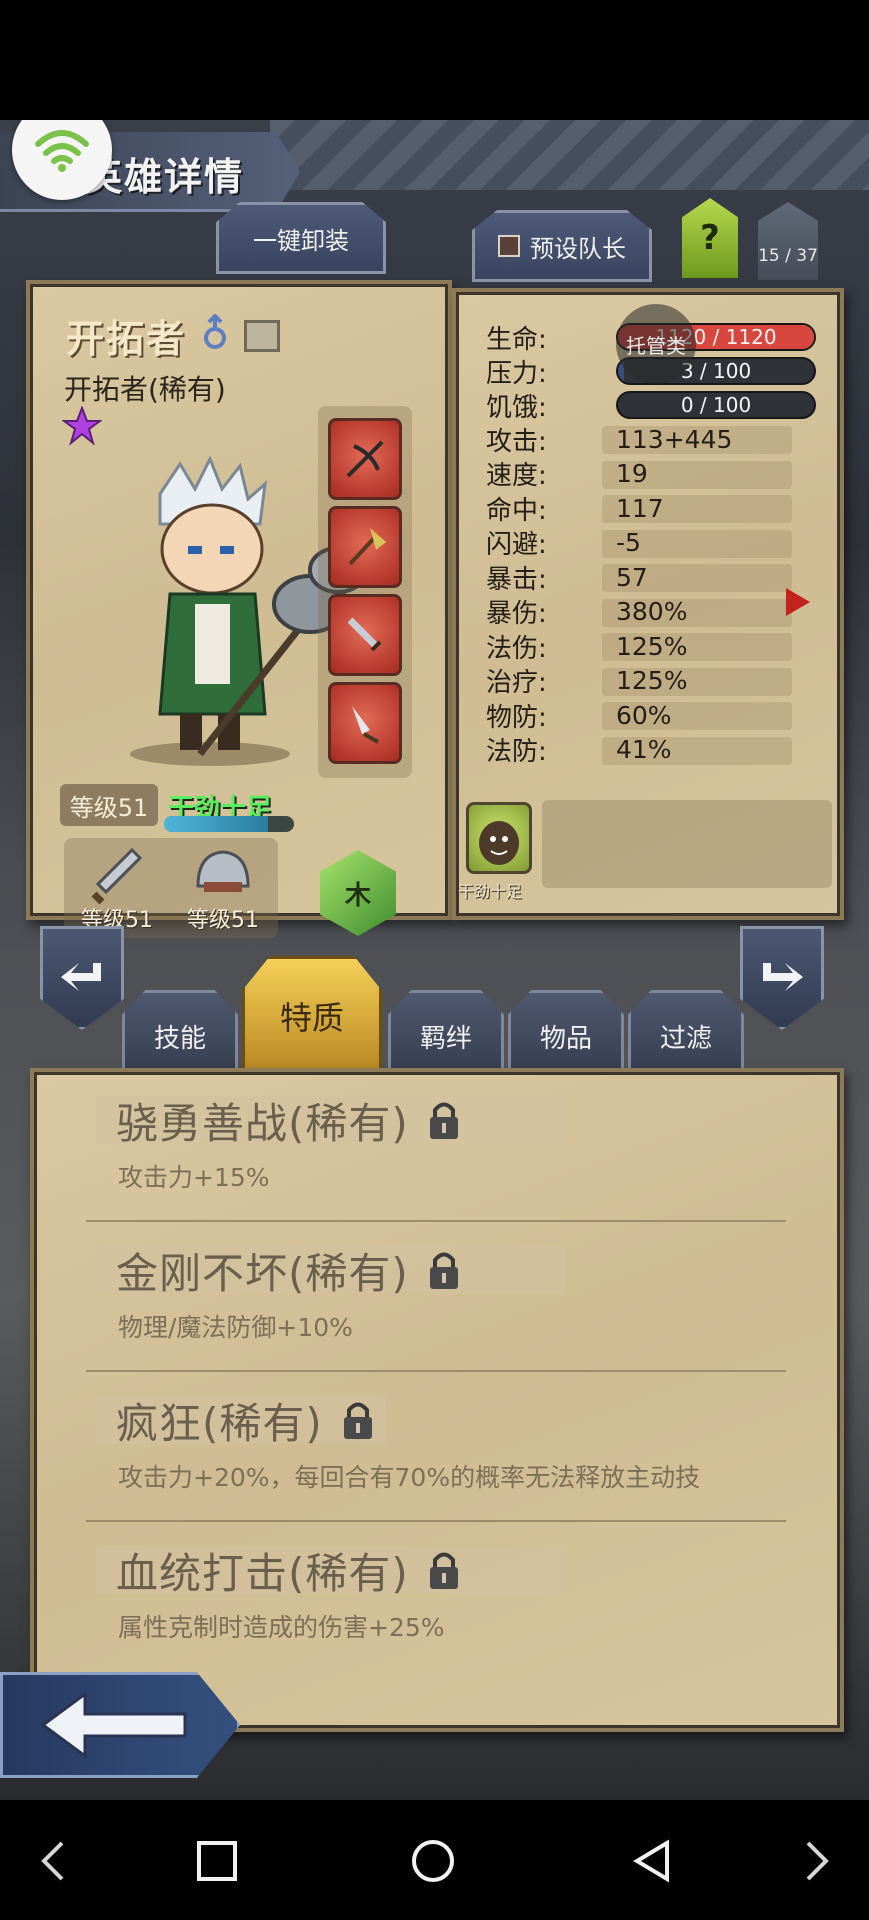 The image size is (869, 1920). I want to click on trait-title: 金刚不坏(稀有), so click(262, 1273).